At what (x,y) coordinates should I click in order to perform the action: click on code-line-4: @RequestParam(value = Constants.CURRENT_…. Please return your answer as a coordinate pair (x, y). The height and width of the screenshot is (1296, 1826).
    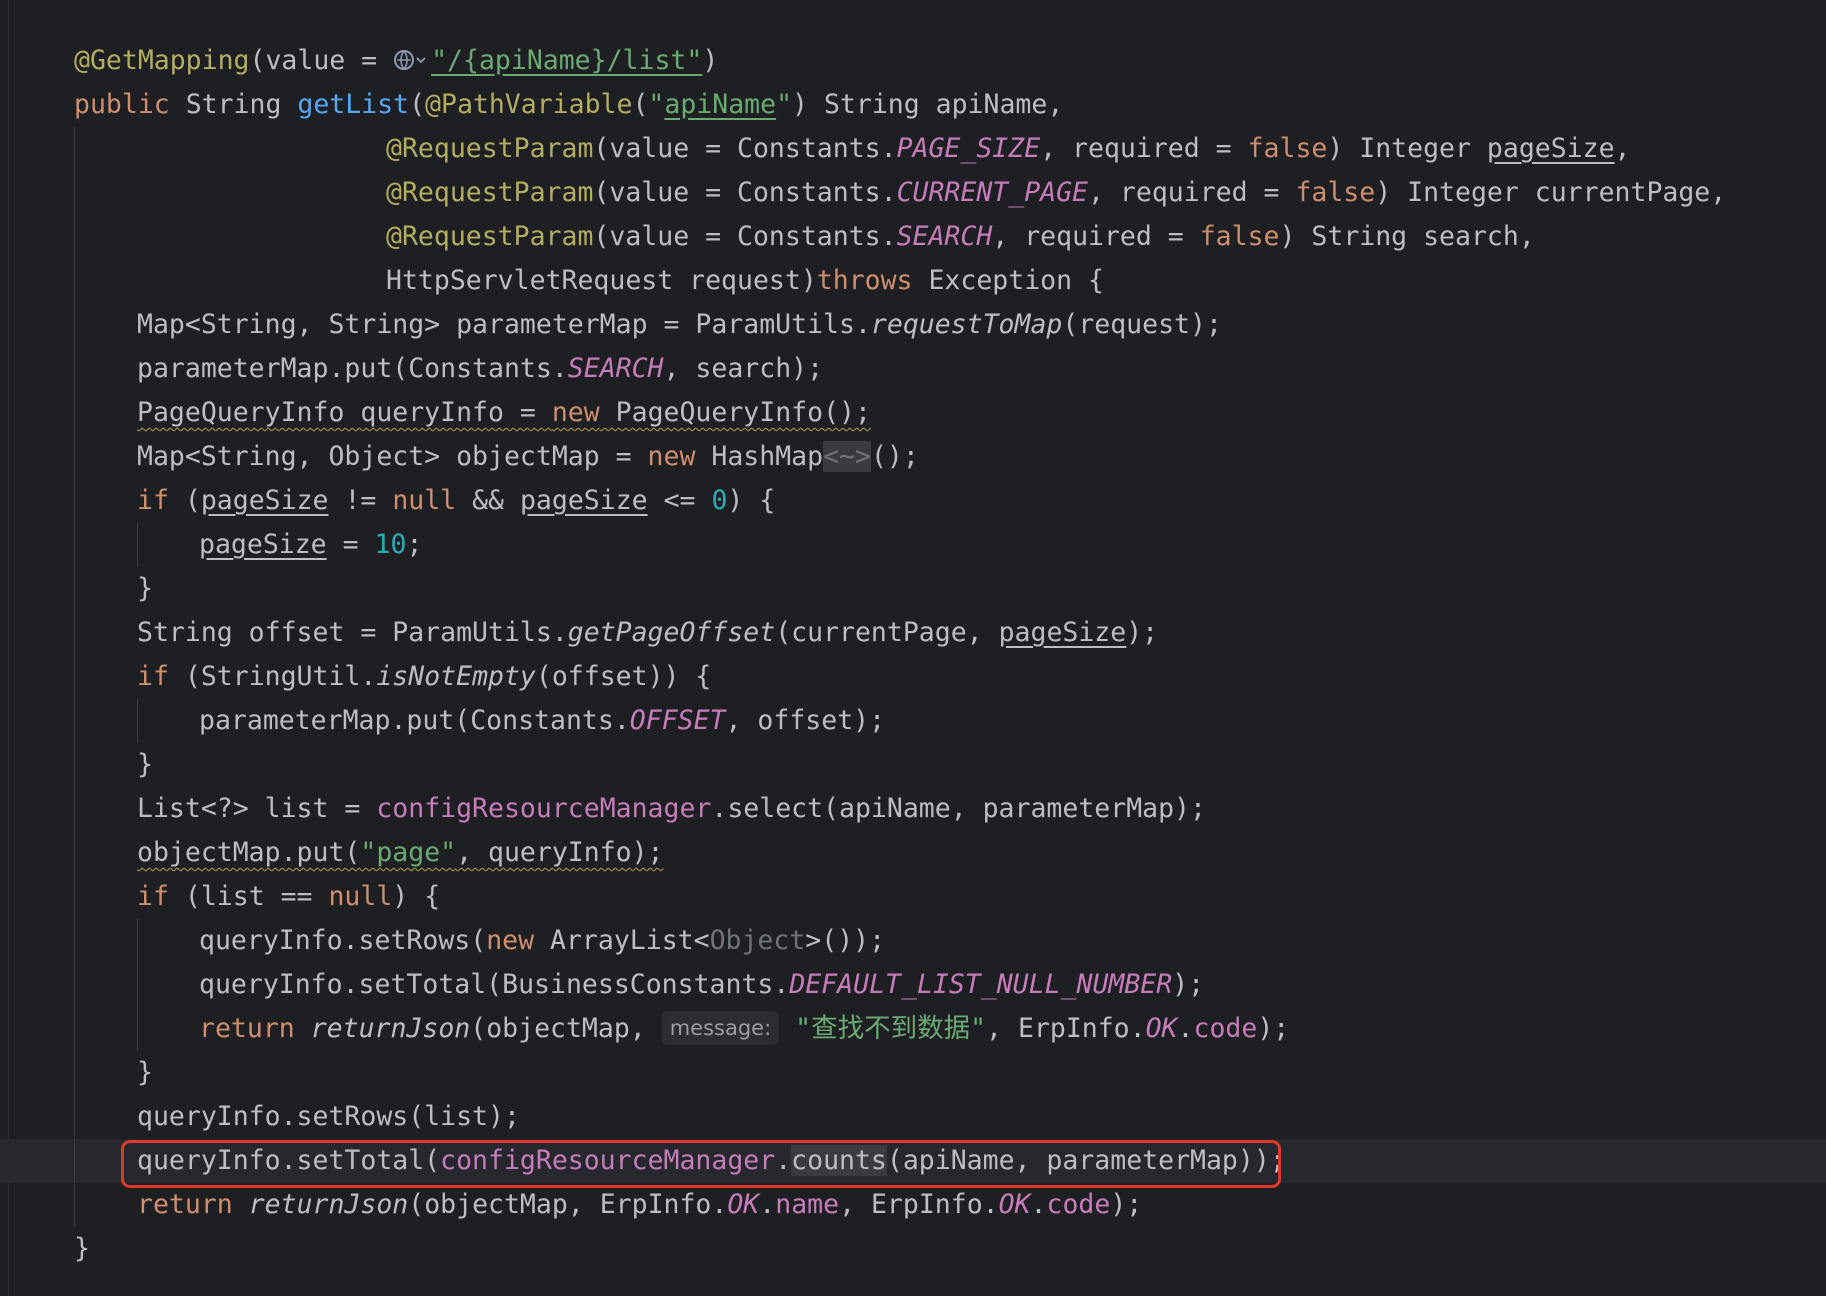
    Looking at the image, I should click on (913, 193).